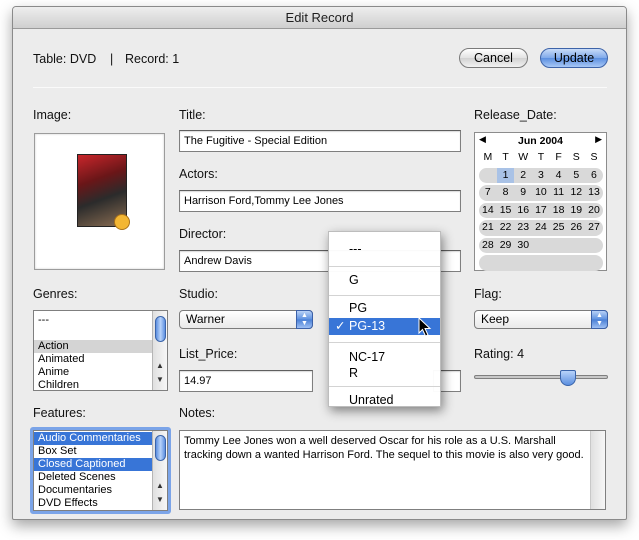  Describe the element at coordinates (541, 193) in the screenshot. I see `calendar-day: 10` at that location.